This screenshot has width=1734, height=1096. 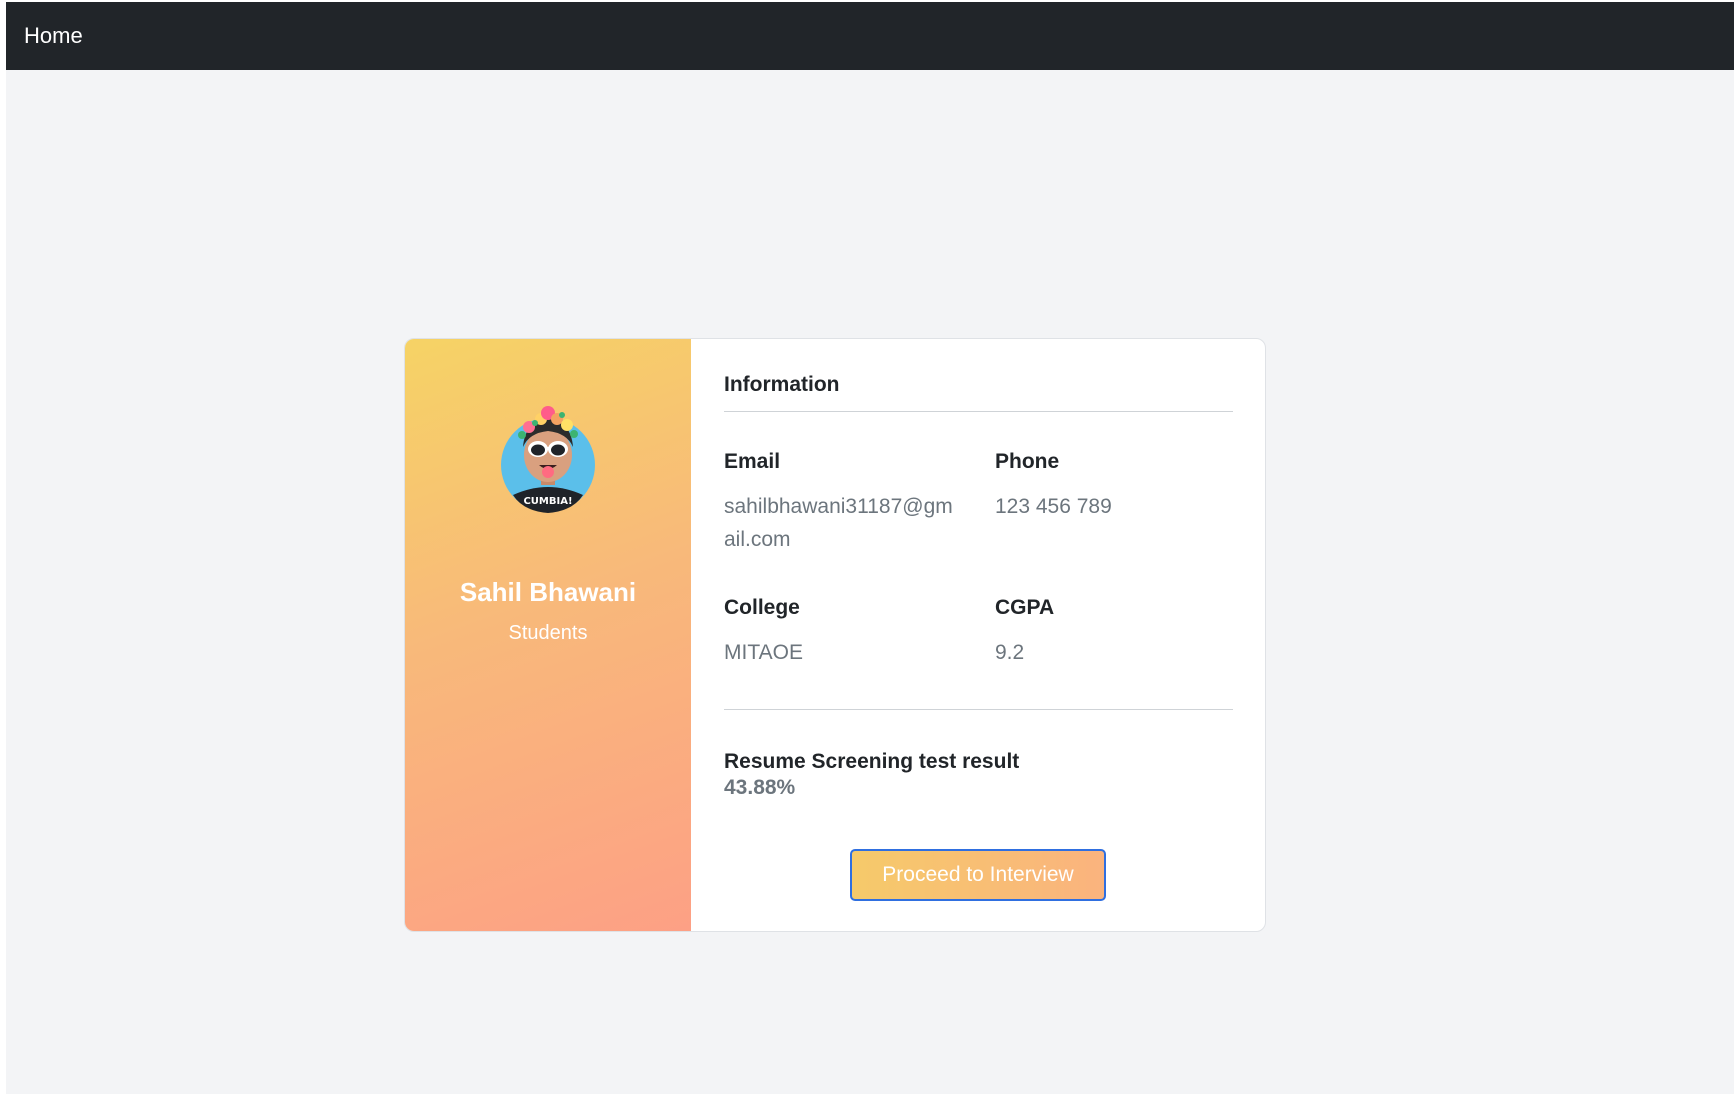 I want to click on navbar: Home, so click(x=870, y=36).